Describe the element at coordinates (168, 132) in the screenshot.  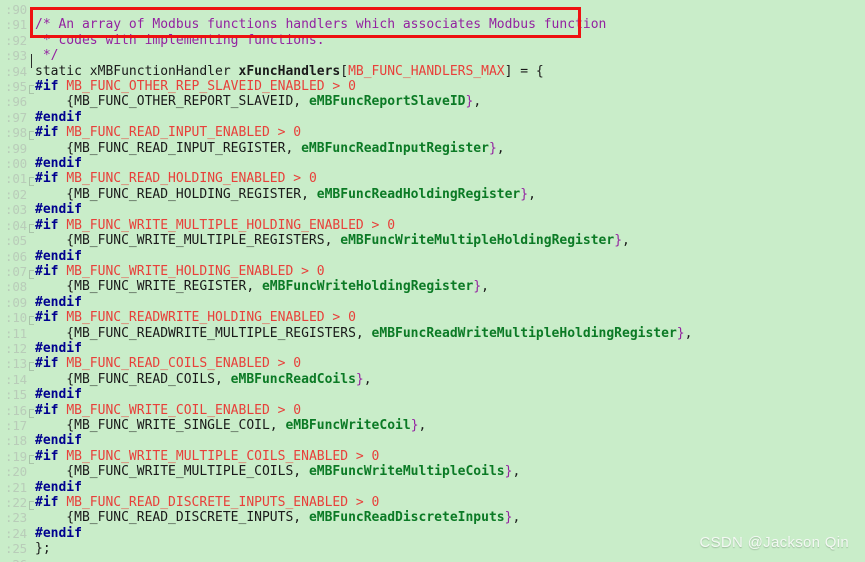
I see `code-line-text: #if MB_FUNC_READ_INPUT_ENABLED > 0` at that location.